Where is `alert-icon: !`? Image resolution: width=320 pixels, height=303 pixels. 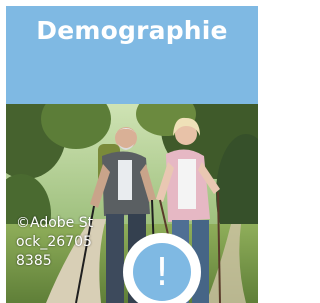 alert-icon: ! is located at coordinates (162, 272).